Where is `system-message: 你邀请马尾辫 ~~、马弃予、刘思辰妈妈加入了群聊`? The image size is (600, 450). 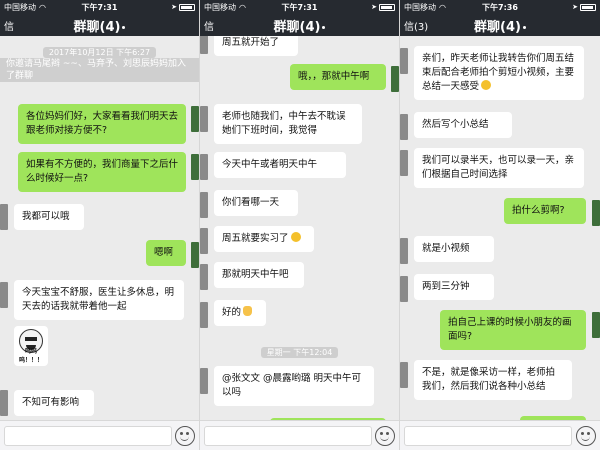 system-message: 你邀请马尾辫 ~~、马弃予、刘思辰妈妈加入了群聊 is located at coordinates (99, 70).